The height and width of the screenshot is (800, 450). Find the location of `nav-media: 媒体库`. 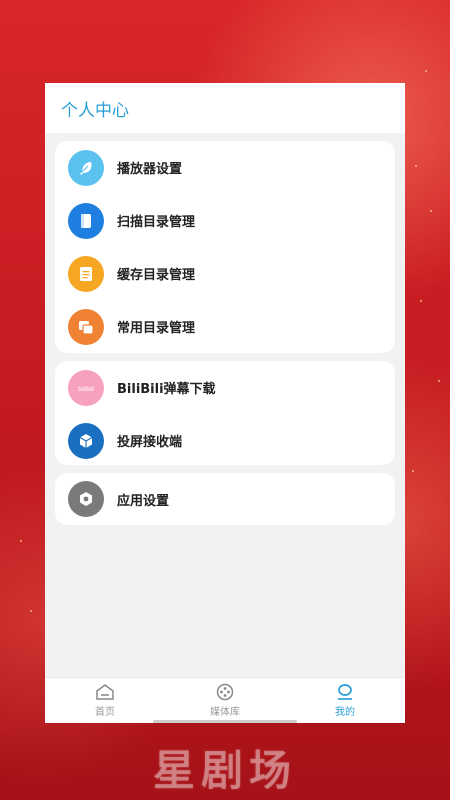

nav-media: 媒体库 is located at coordinates (225, 700).